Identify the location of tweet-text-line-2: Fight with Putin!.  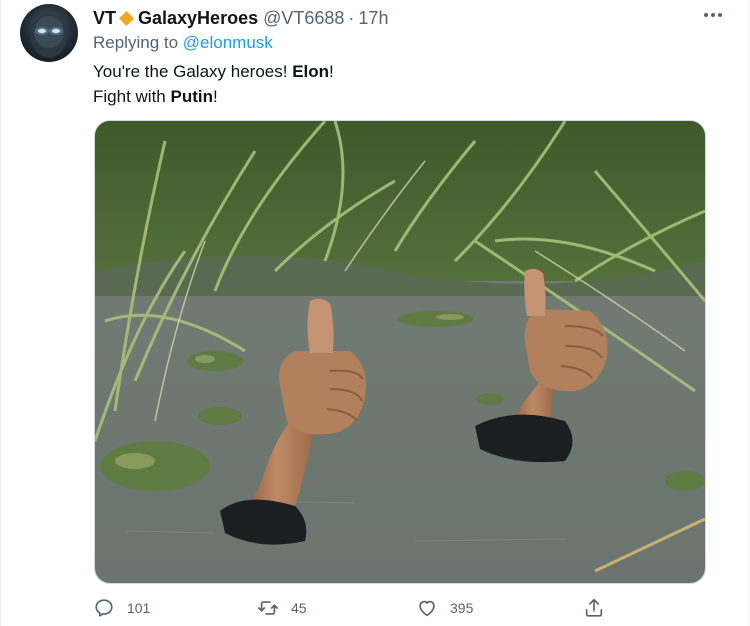
(213, 96).